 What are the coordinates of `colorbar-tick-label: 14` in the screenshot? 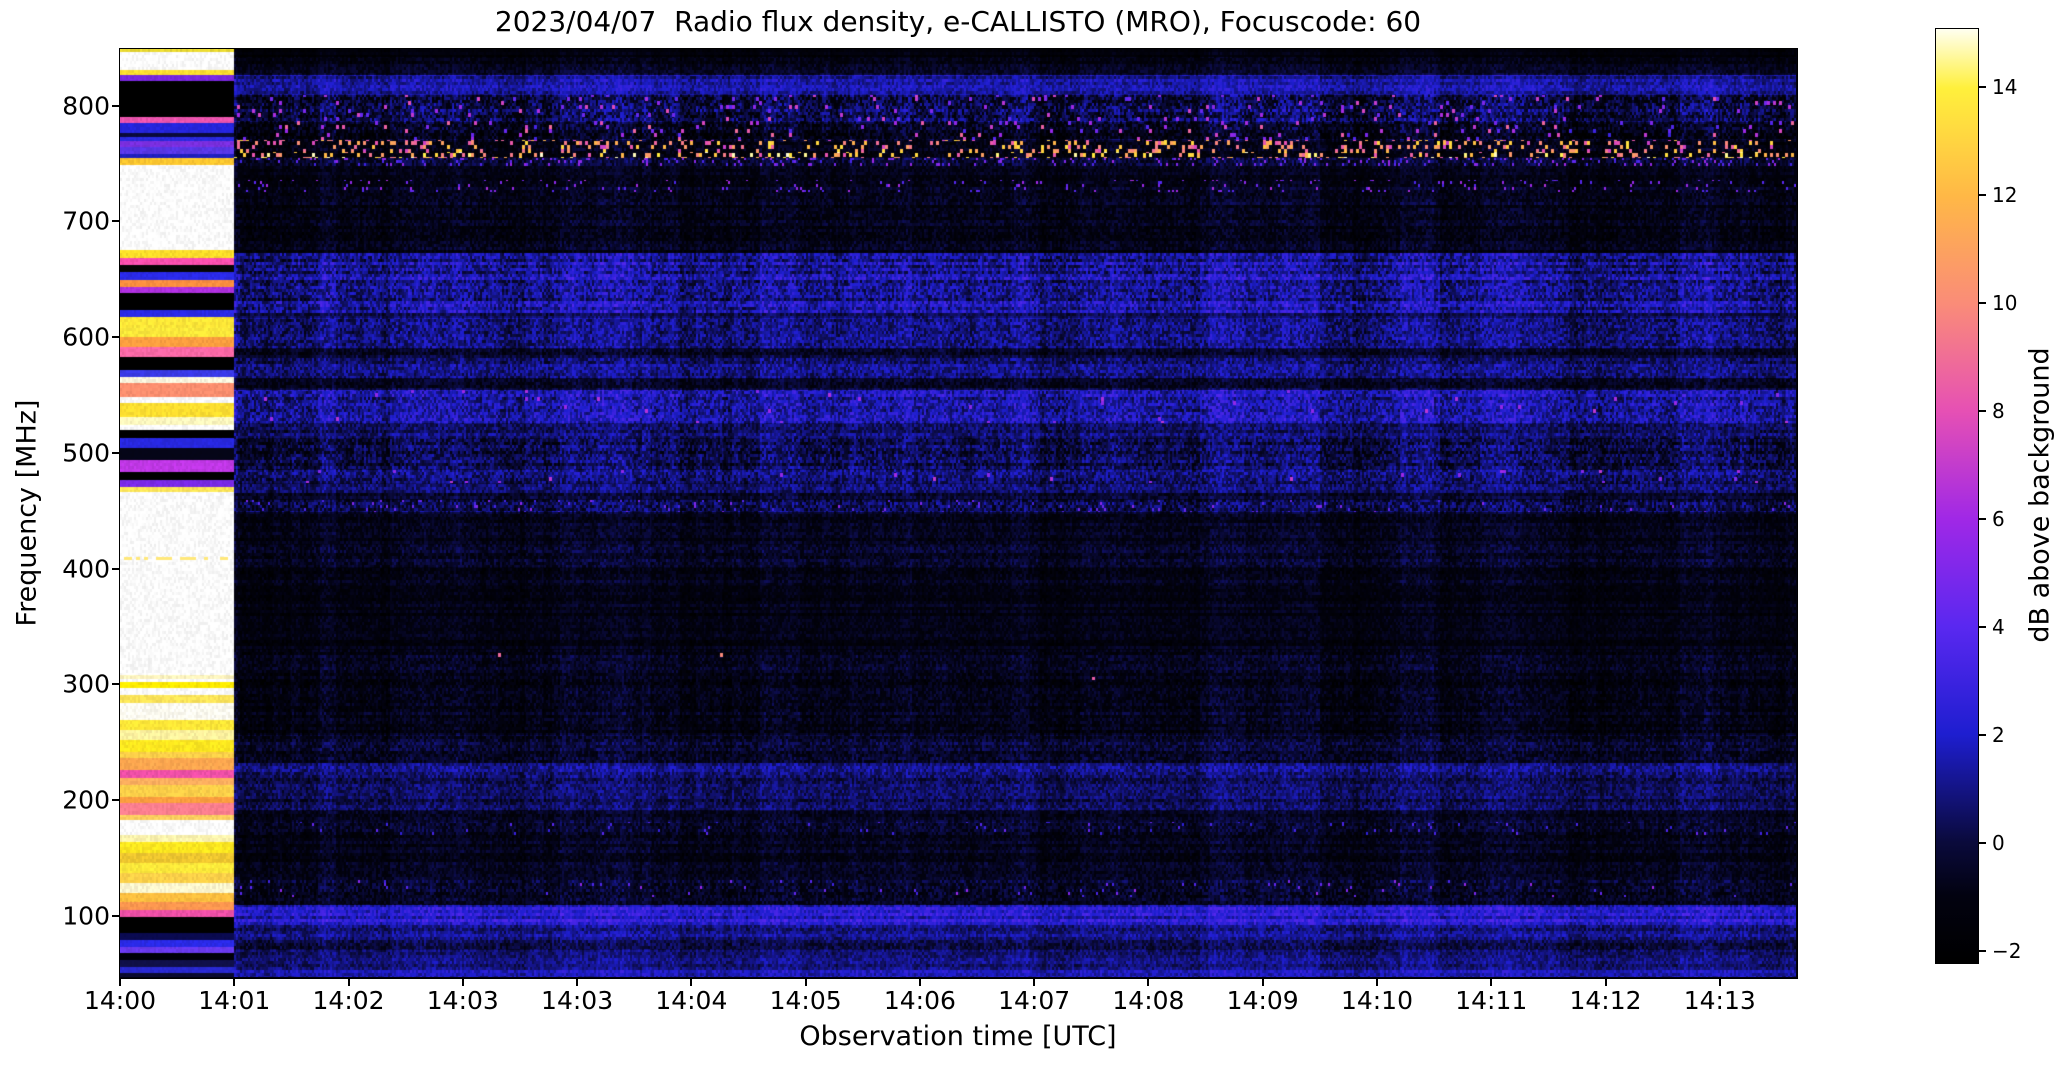 It's located at (2005, 87).